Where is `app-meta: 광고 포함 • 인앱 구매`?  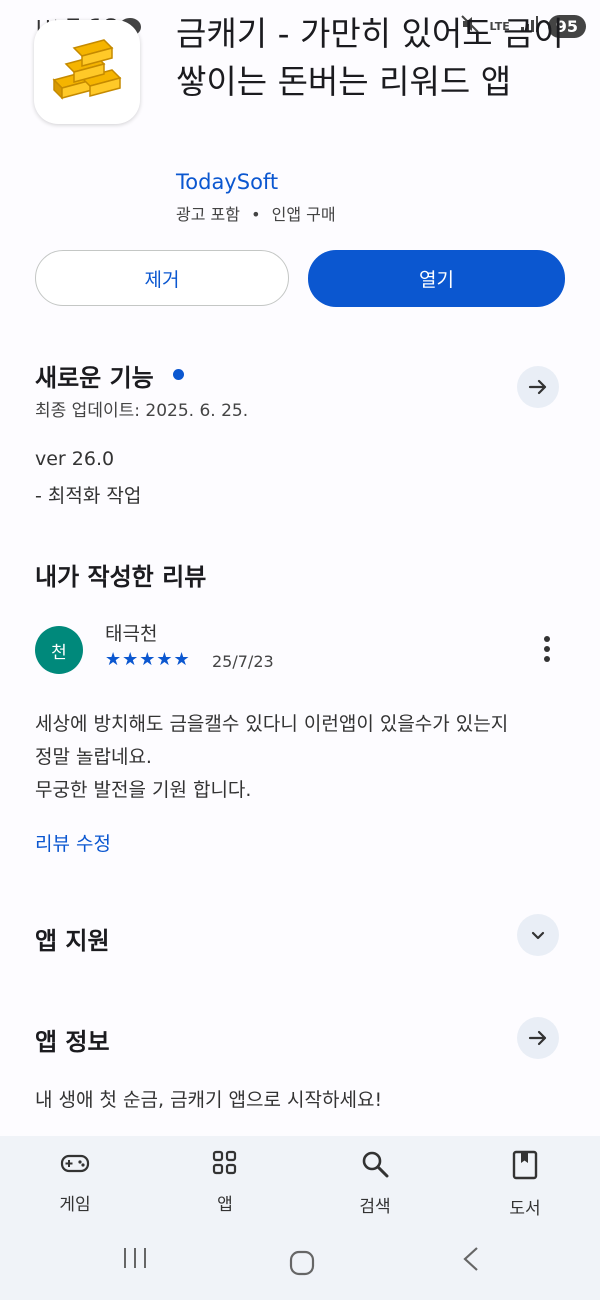
app-meta: 광고 포함 • 인앱 구매 is located at coordinates (256, 213).